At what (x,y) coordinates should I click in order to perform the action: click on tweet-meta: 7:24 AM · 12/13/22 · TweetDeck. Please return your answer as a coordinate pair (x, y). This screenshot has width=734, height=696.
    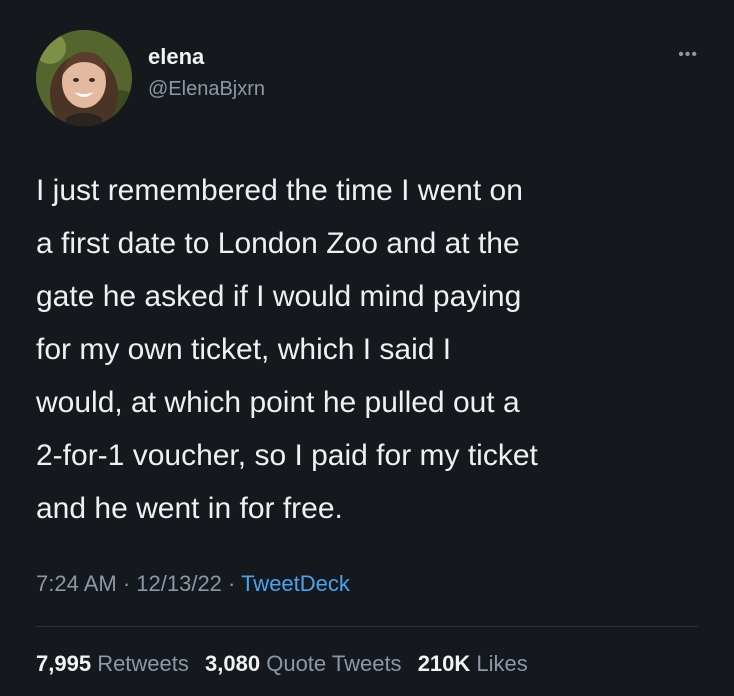
    Looking at the image, I should click on (193, 584).